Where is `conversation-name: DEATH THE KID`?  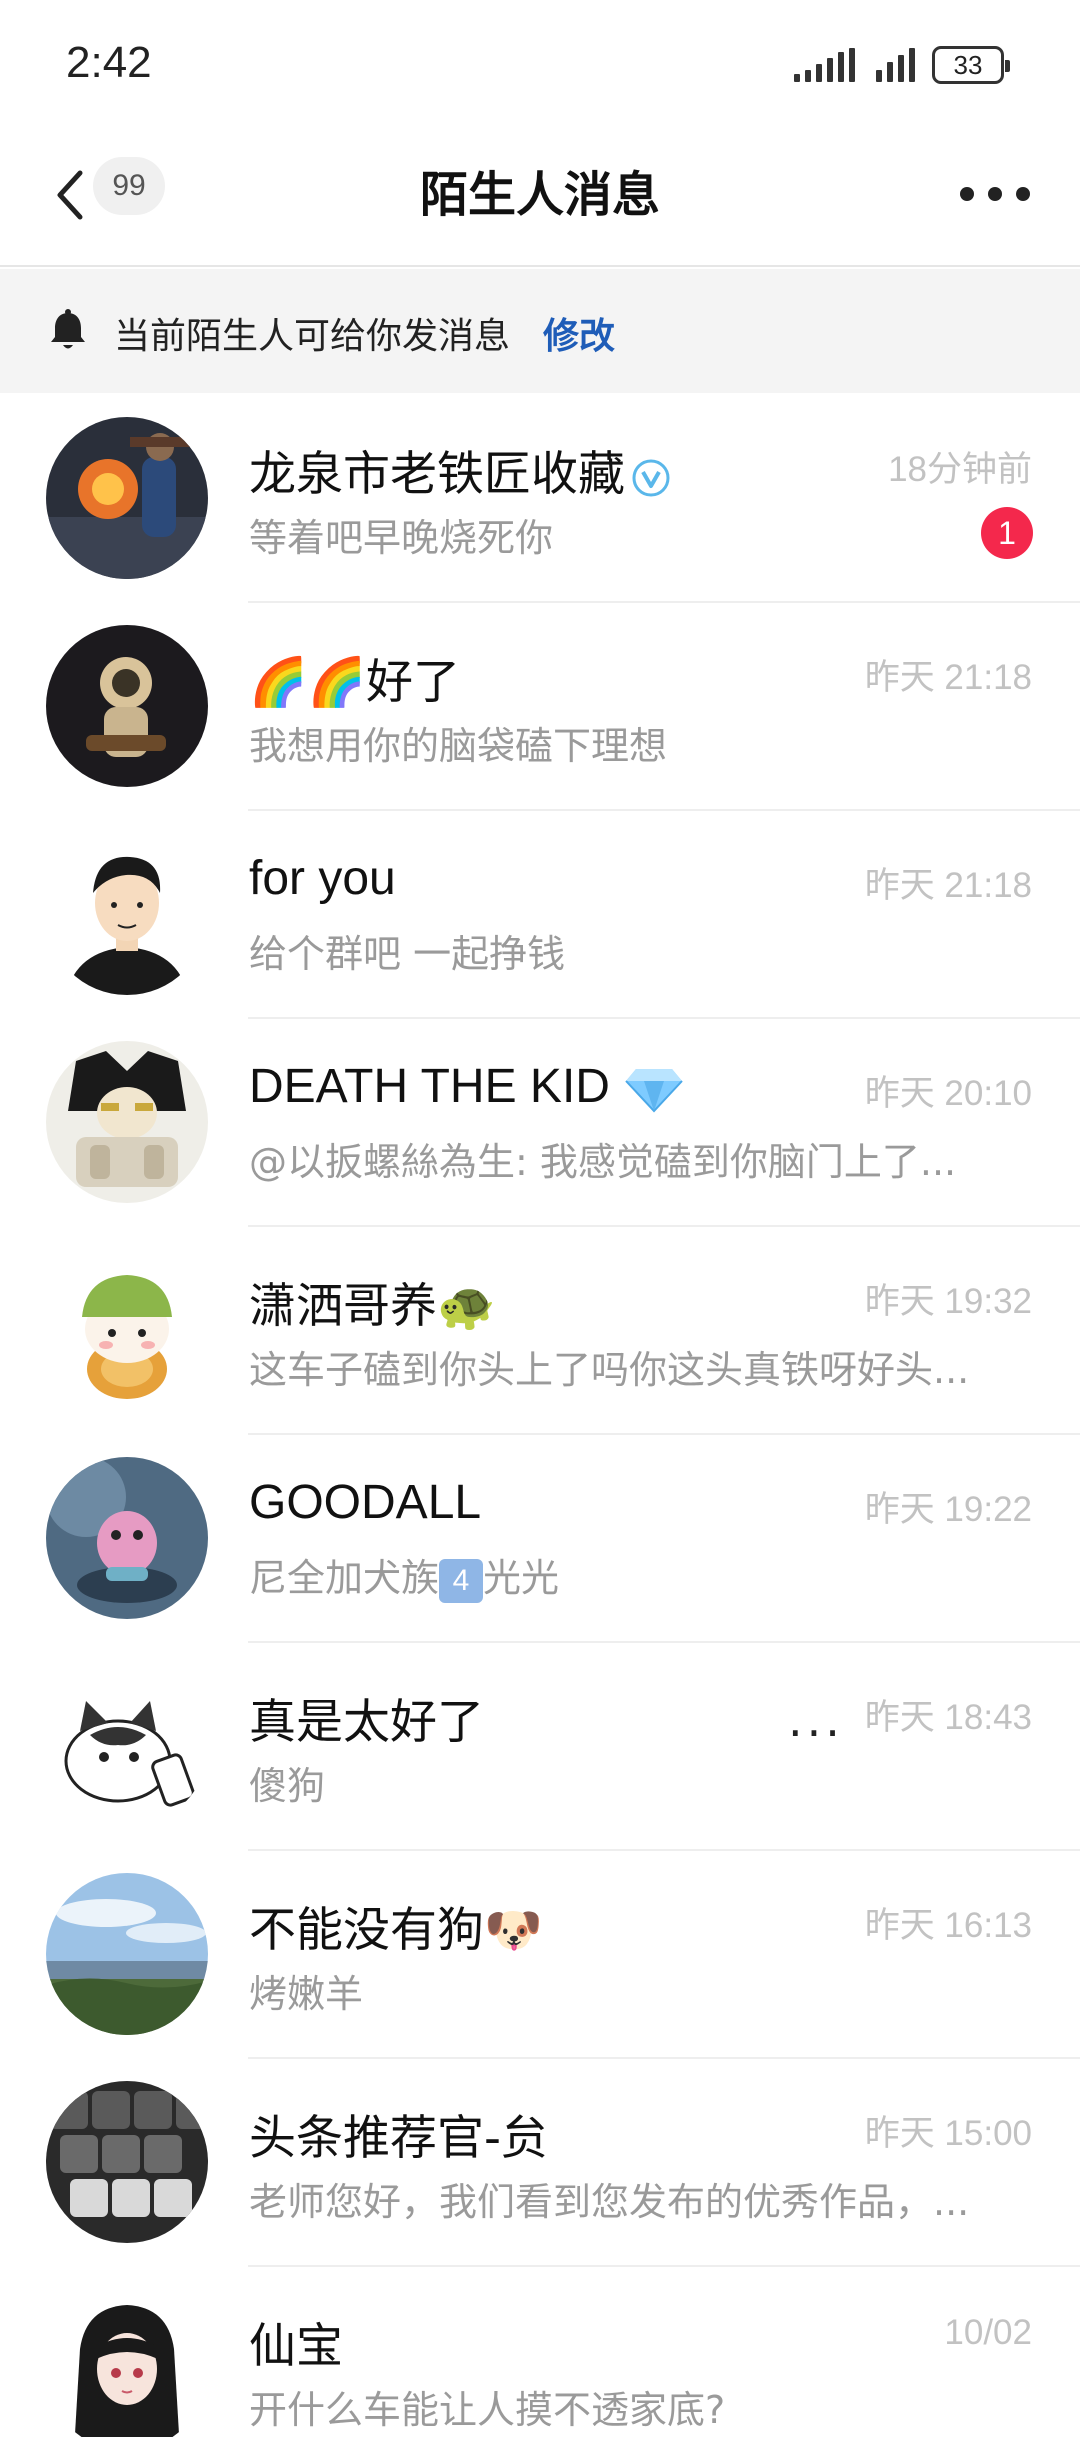 conversation-name: DEATH THE KID is located at coordinates (429, 1086).